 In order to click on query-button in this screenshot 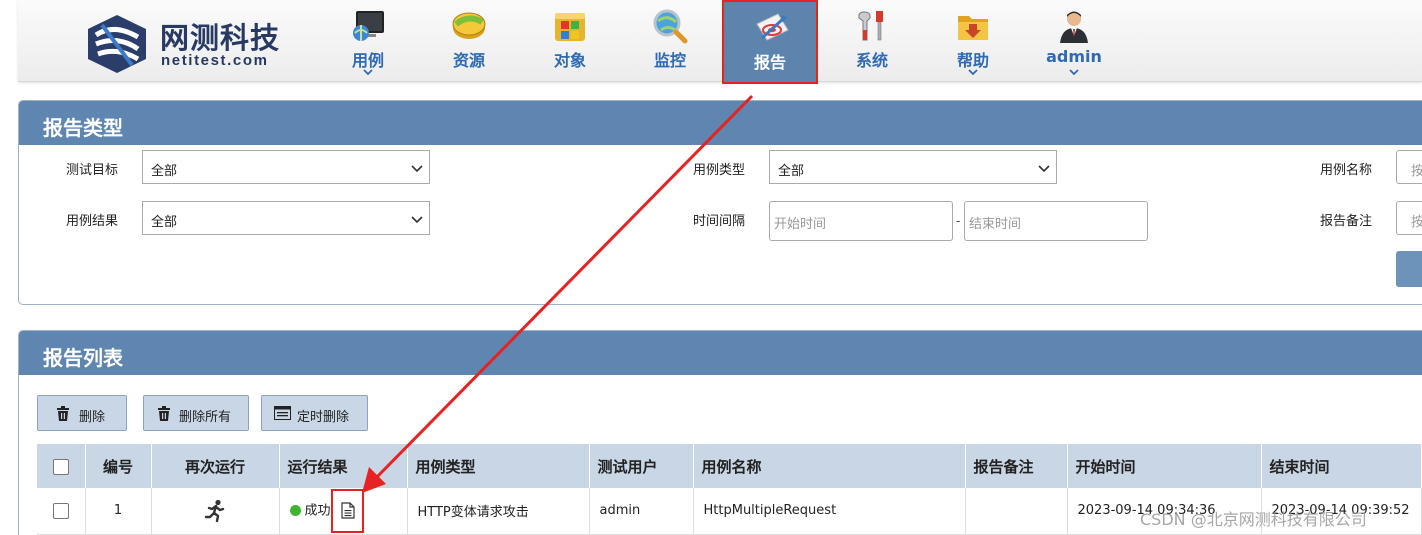, I will do `click(1409, 269)`.